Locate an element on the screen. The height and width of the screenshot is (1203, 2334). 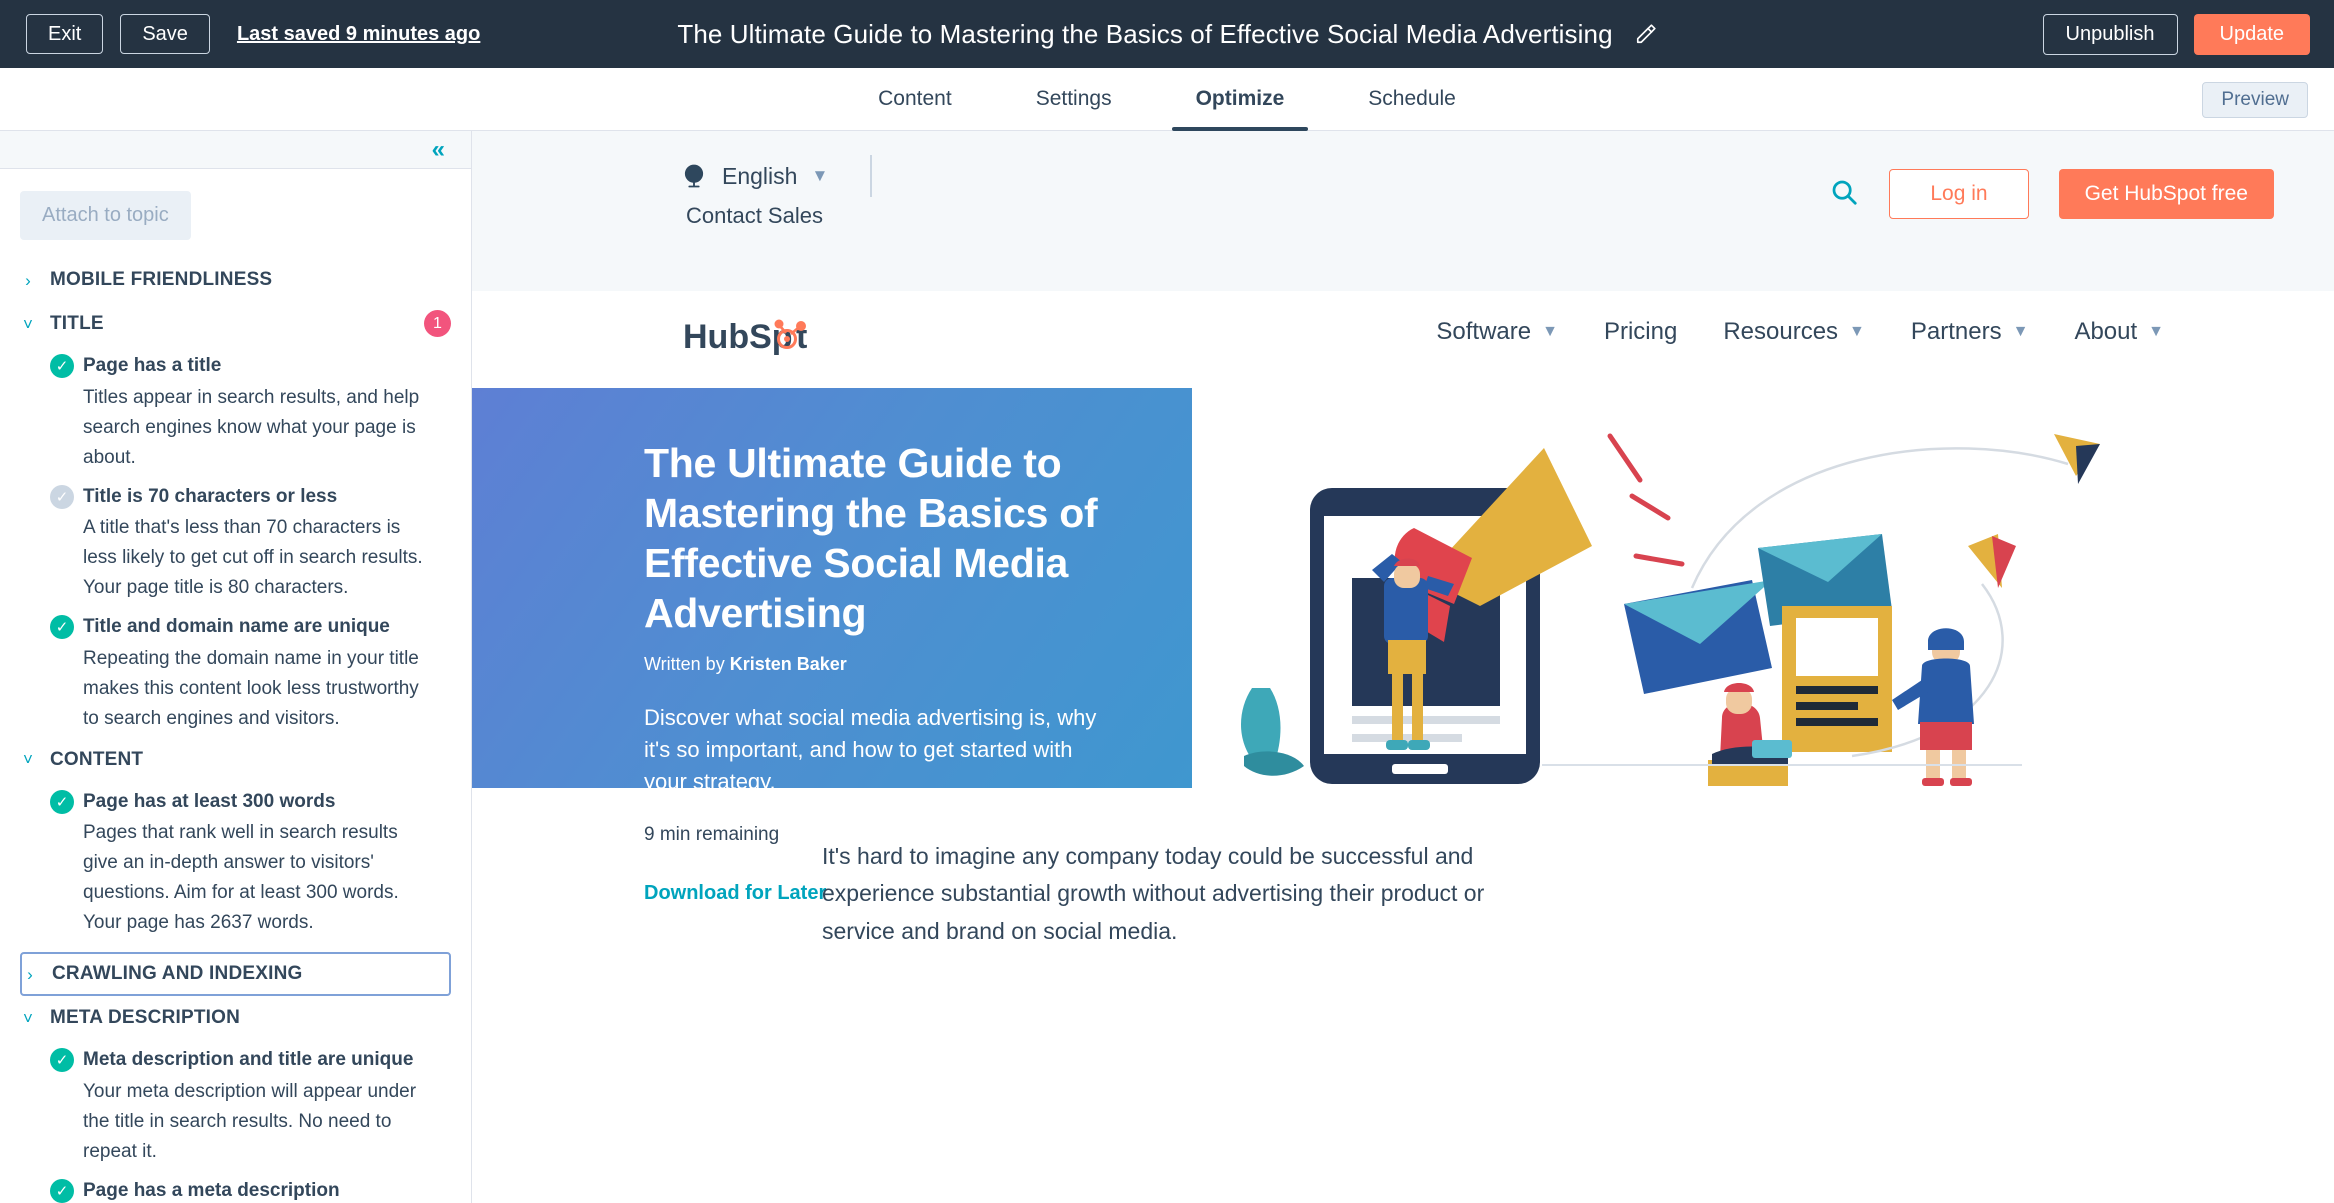
seo-check-title: Page has at least 300 words is located at coordinates (209, 801).